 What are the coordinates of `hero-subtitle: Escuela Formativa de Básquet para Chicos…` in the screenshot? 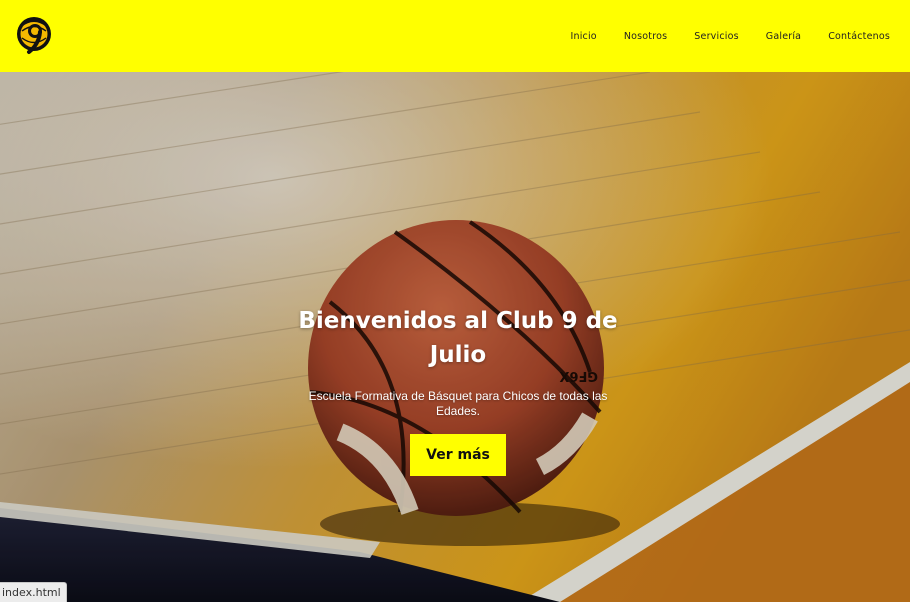 It's located at (458, 403).